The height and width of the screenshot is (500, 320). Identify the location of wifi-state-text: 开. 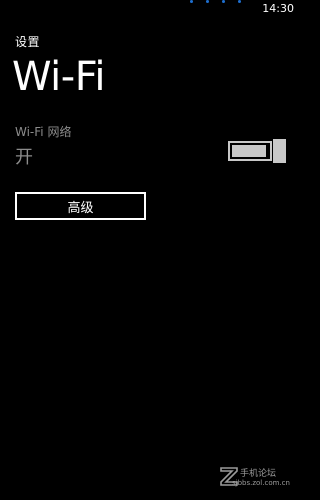
(24, 157).